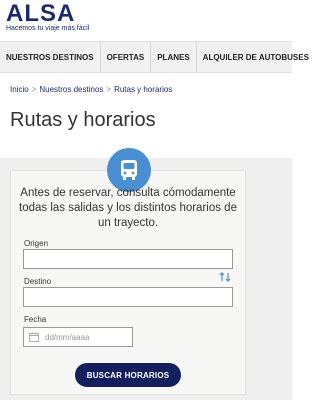 The image size is (320, 400). Describe the element at coordinates (128, 259) in the screenshot. I see `origin-input` at that location.